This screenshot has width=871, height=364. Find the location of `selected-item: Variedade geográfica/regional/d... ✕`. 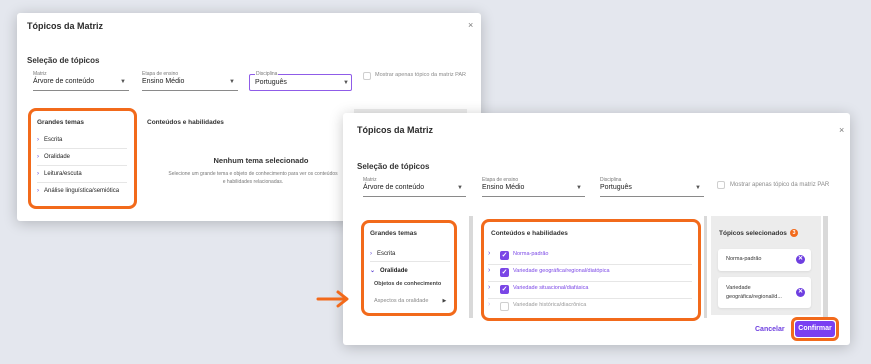

selected-item: Variedade geográfica/regional/d... ✕ is located at coordinates (764, 292).